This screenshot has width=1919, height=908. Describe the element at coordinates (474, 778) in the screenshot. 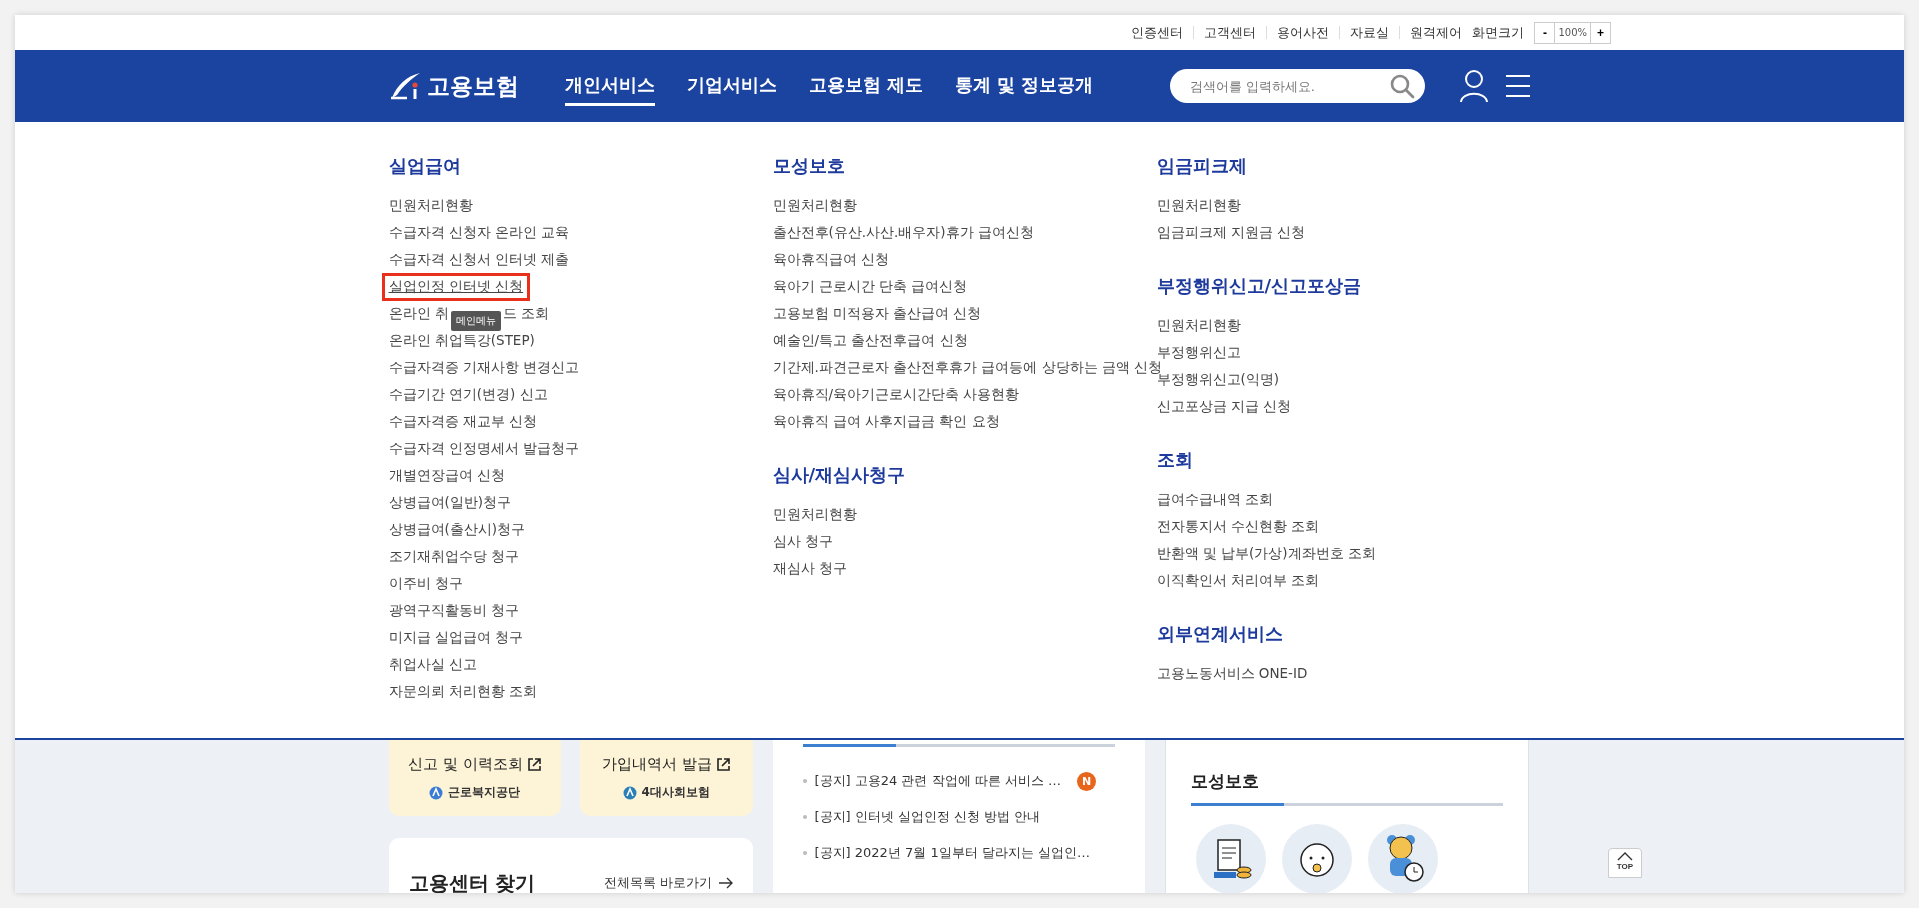

I see `quick-card: 신고 및 이력조회 근로복지공단` at that location.